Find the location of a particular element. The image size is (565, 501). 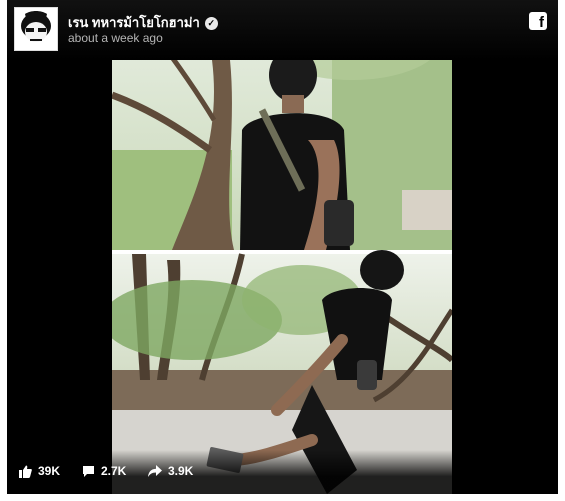

author-name-text: เรน ทหารม้าโยโกฮาม่า is located at coordinates (134, 22).